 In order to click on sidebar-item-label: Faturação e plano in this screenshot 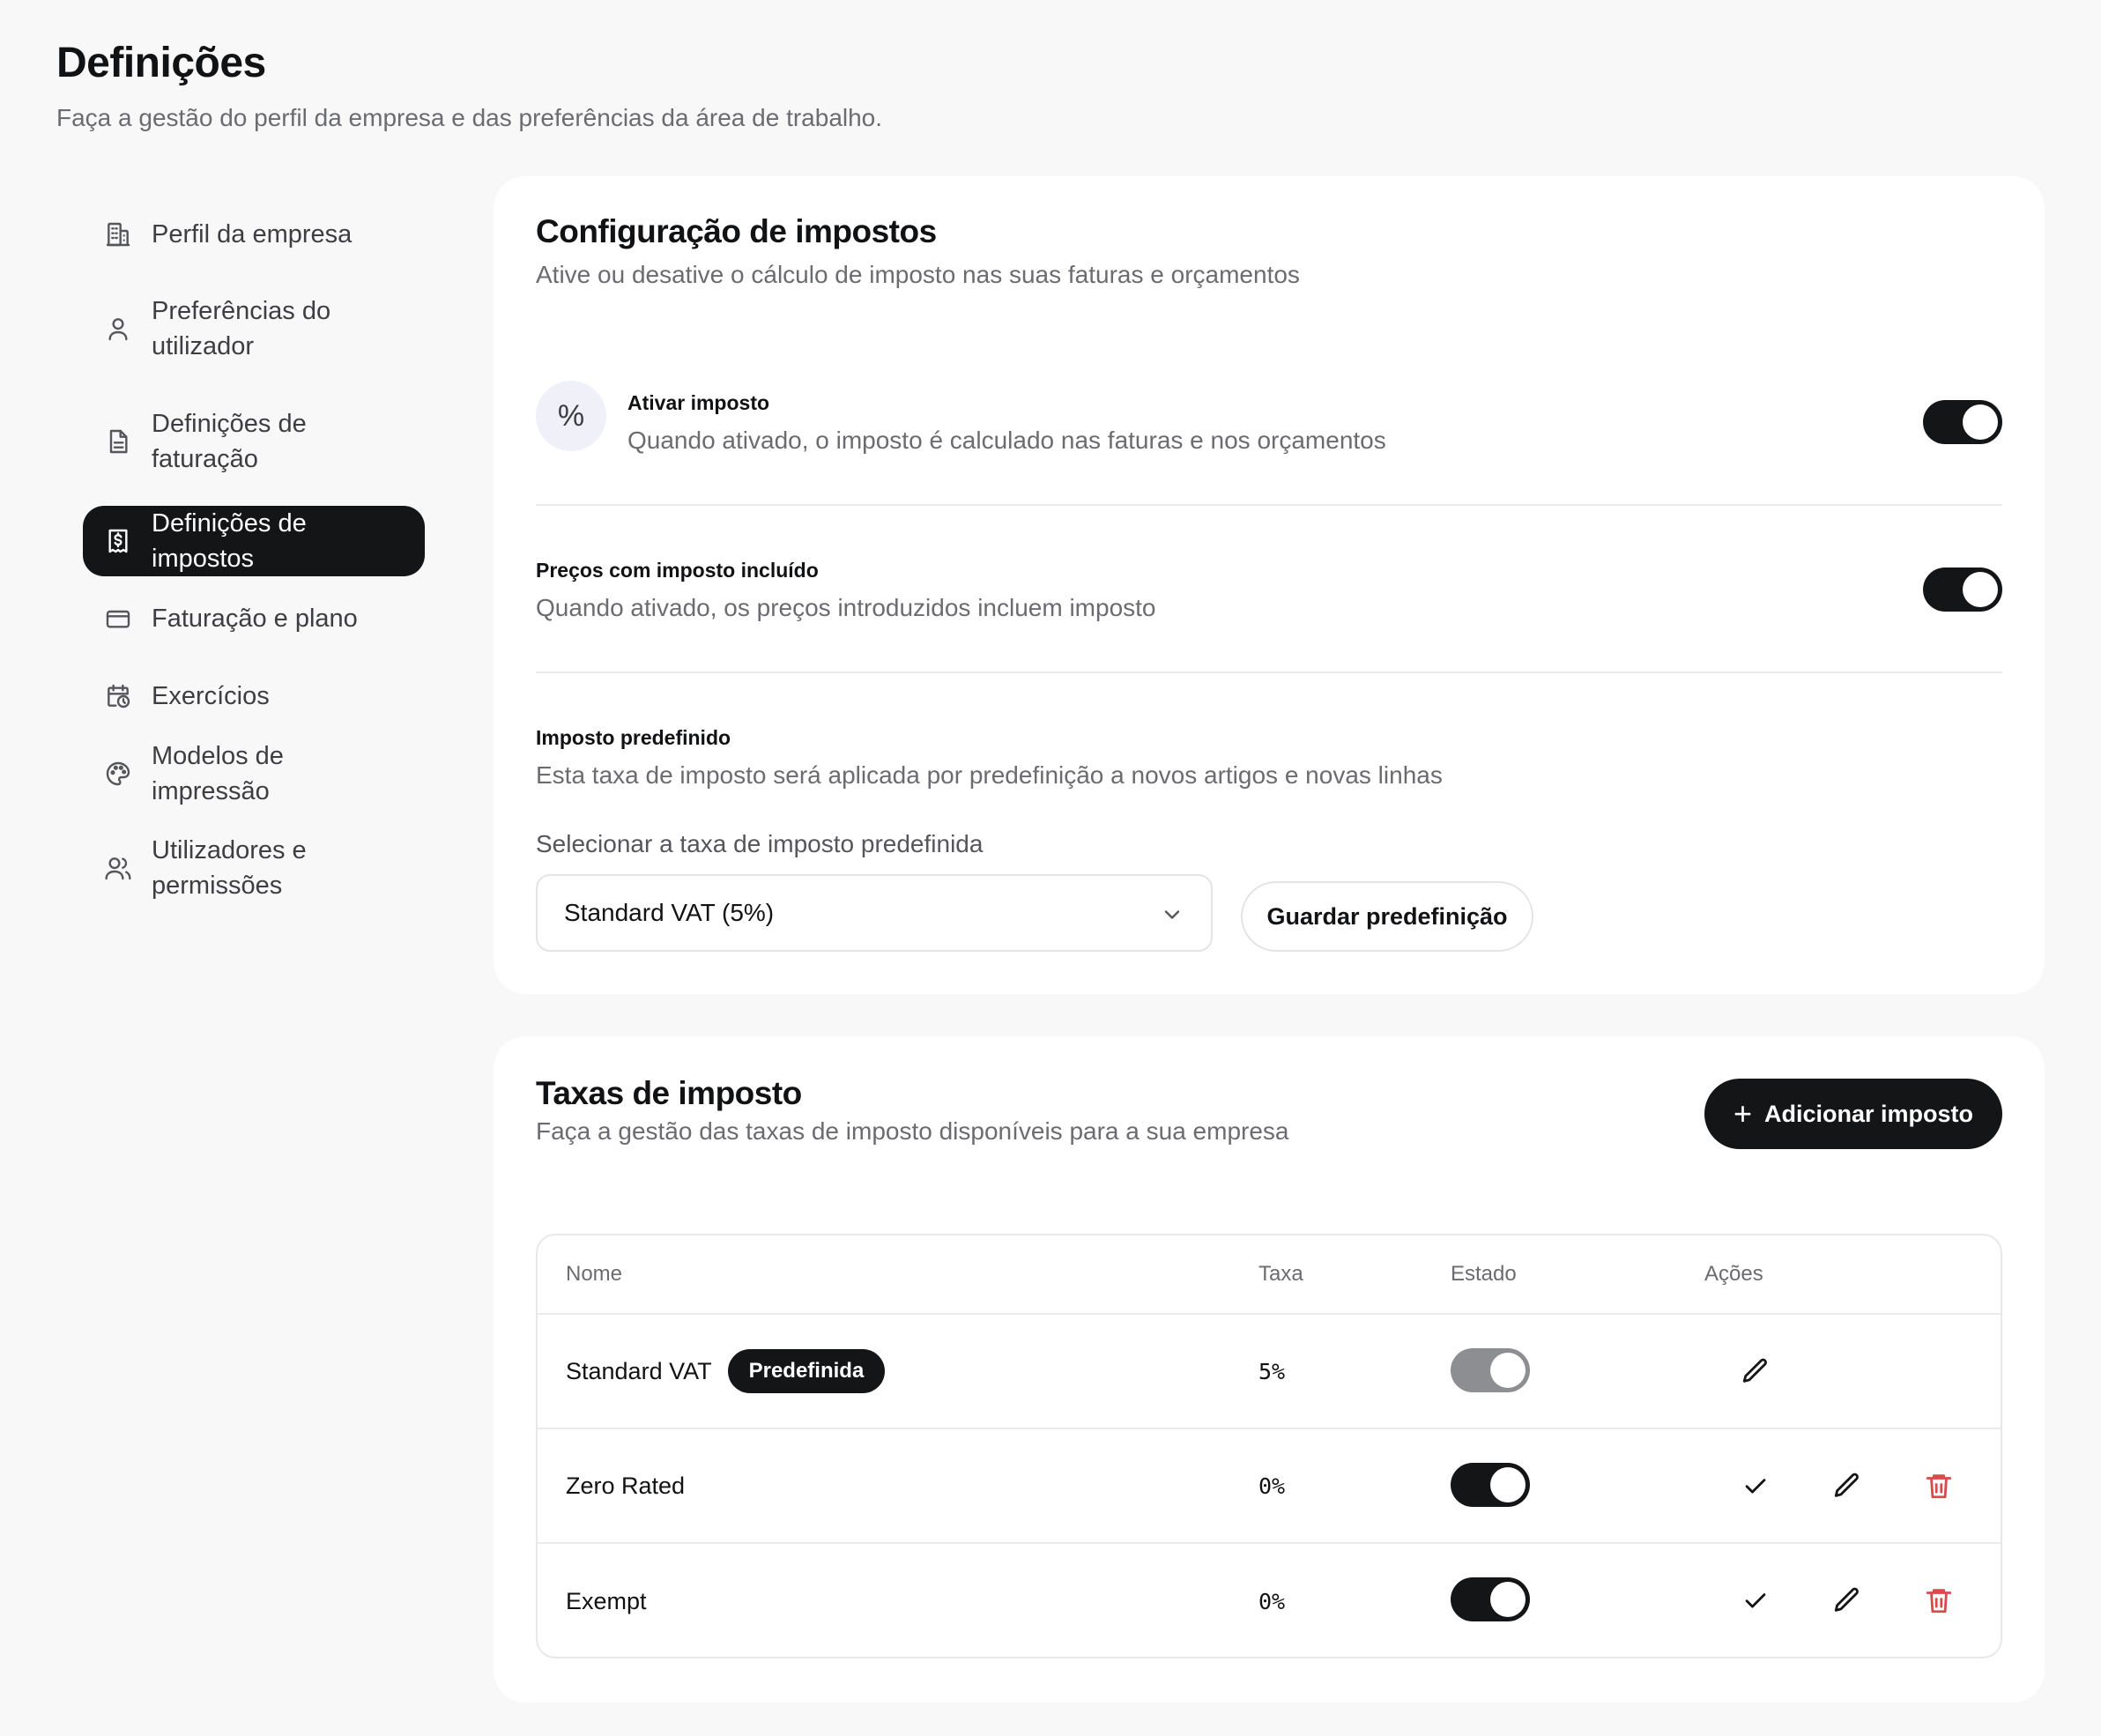, I will do `click(255, 619)`.